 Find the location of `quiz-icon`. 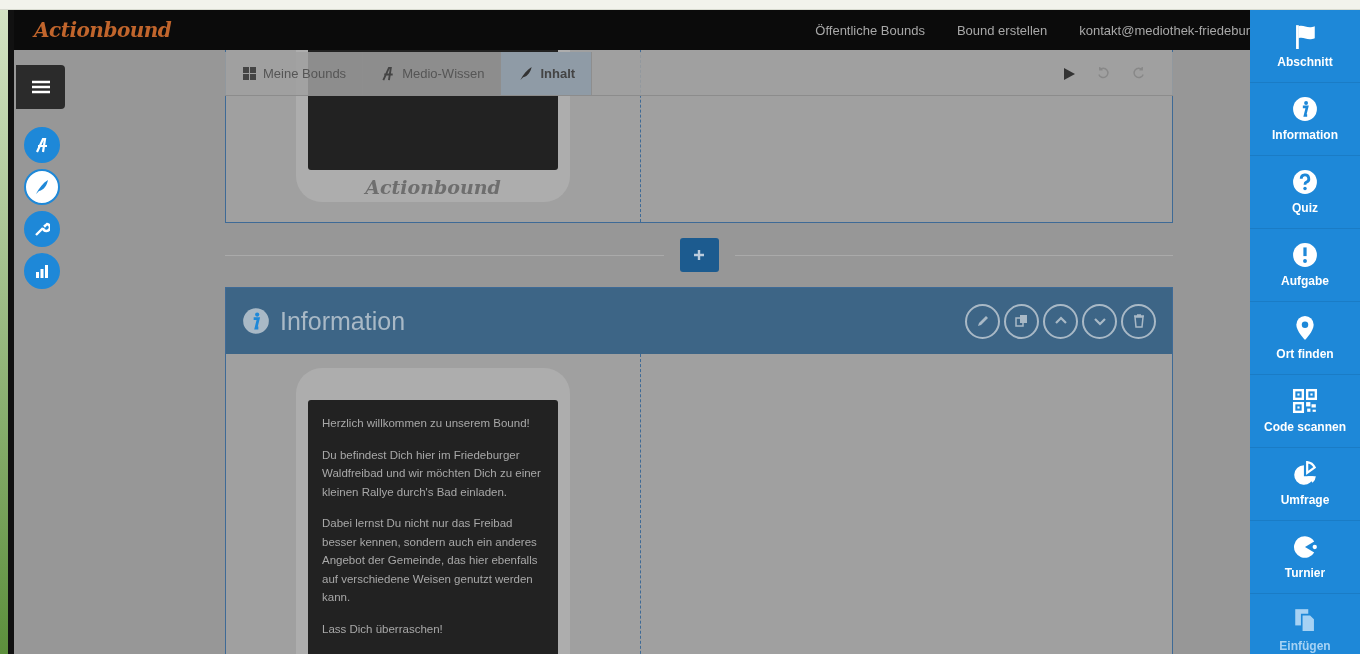

quiz-icon is located at coordinates (1305, 182).